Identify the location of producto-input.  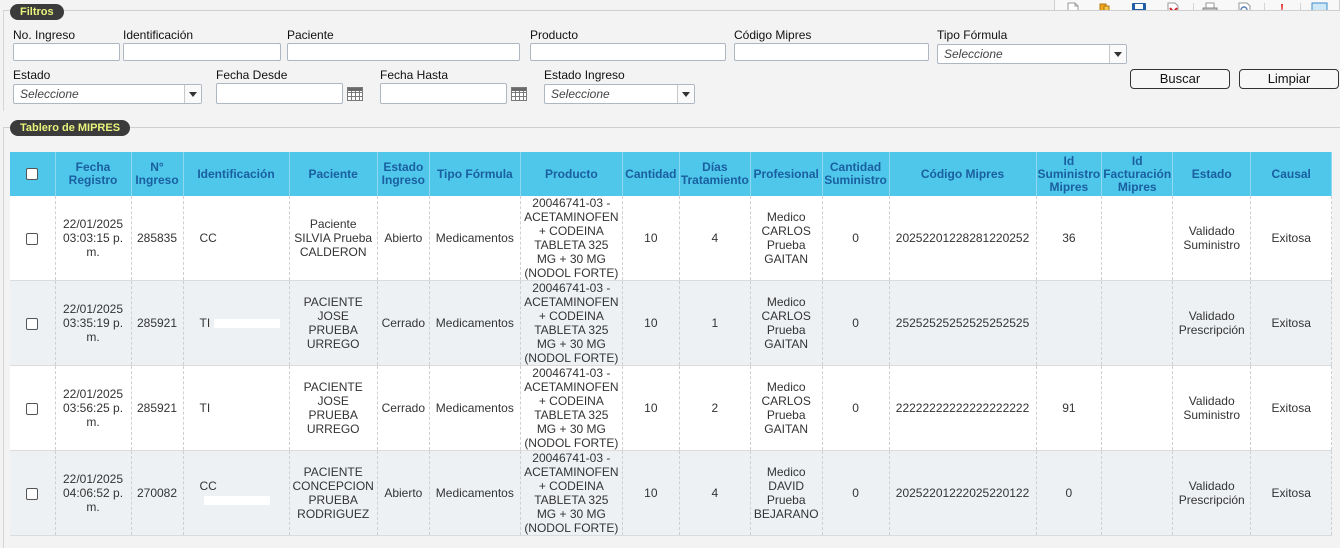
(628, 52).